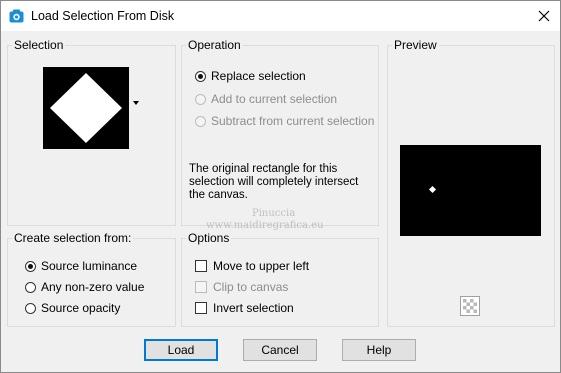 This screenshot has height=373, width=561. Describe the element at coordinates (39, 45) in the screenshot. I see `selection-group-title: Selection` at that location.